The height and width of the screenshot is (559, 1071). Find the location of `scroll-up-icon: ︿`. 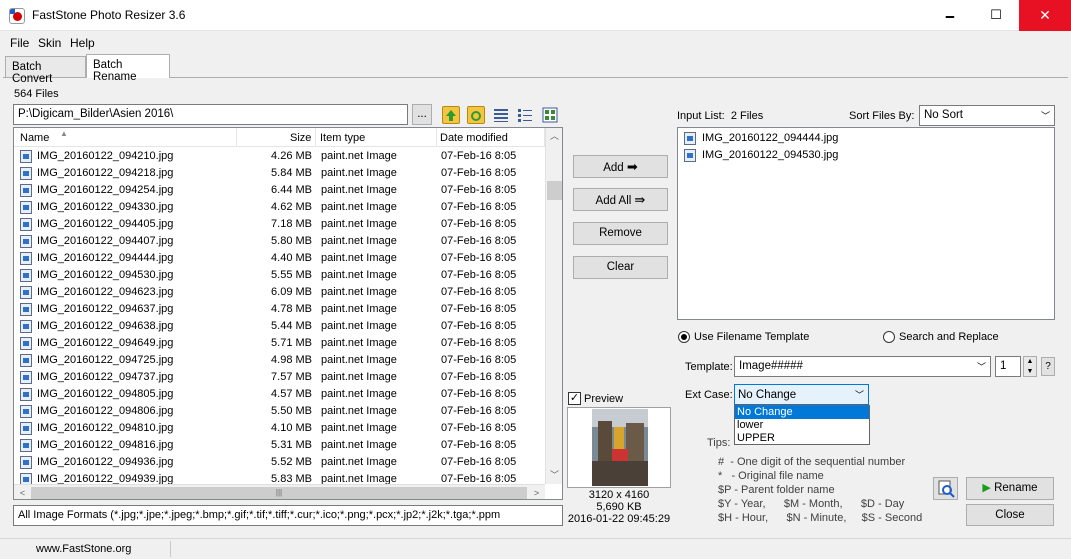

scroll-up-icon: ︿ is located at coordinates (554, 136).